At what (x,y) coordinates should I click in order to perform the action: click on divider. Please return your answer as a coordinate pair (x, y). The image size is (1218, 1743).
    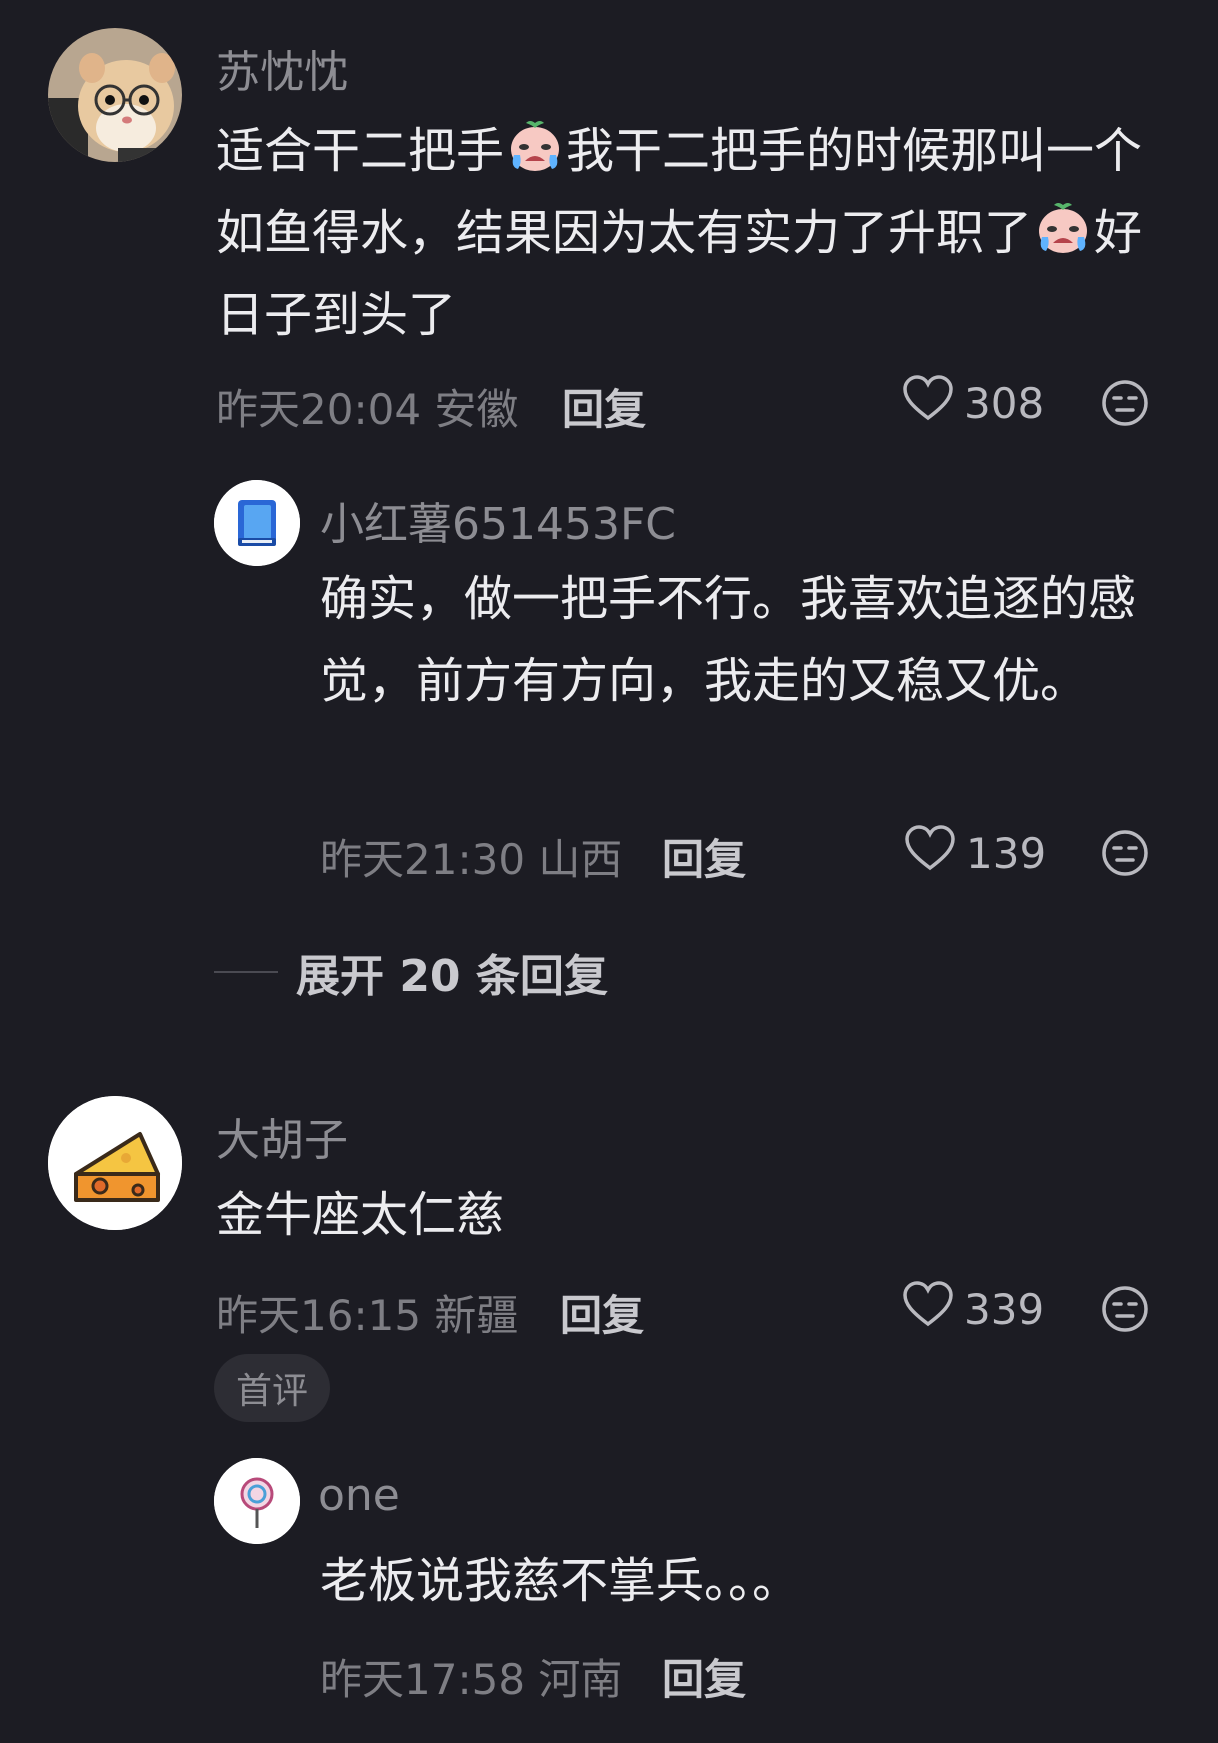
    Looking at the image, I should click on (246, 972).